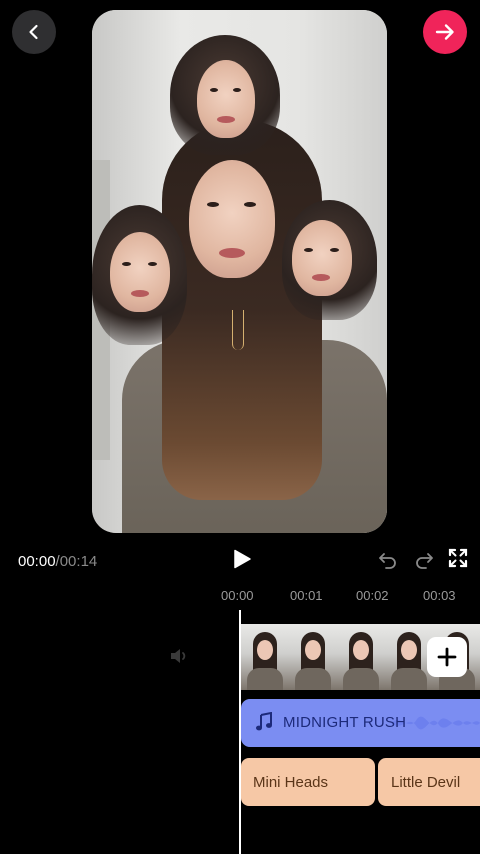 The width and height of the screenshot is (480, 854). I want to click on play-button, so click(242, 559).